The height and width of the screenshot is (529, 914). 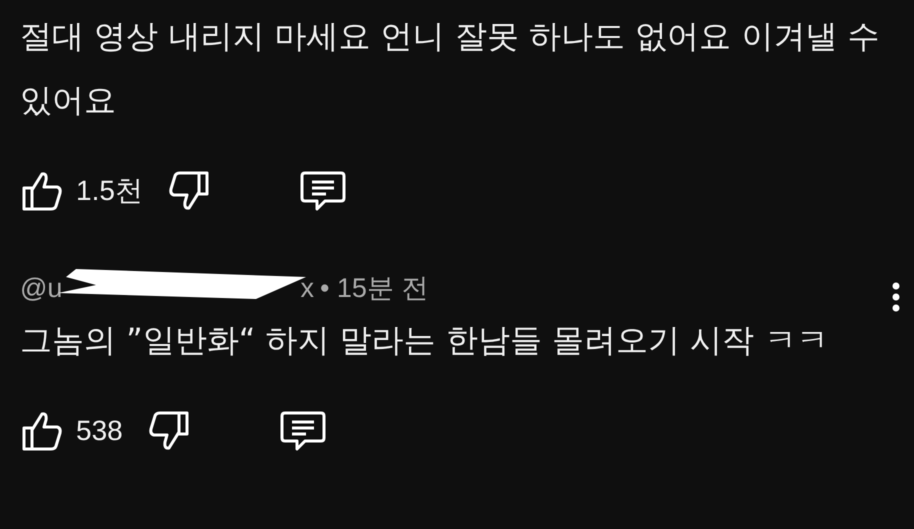 I want to click on like-count: 1.5천, so click(x=109, y=191).